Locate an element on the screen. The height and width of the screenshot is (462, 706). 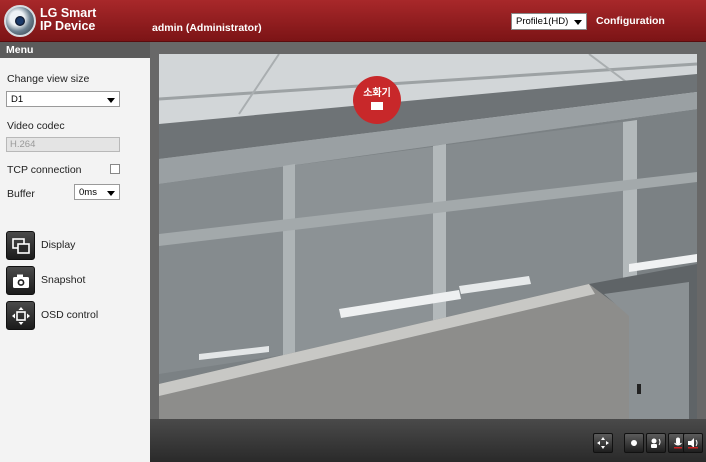
tcp-label: TCP connection is located at coordinates (44, 170).